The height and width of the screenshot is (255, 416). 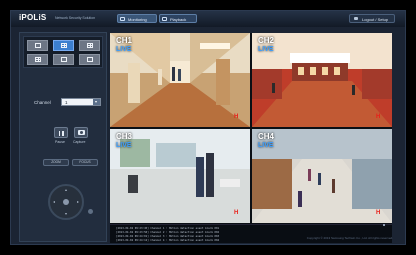 What do you see at coordinates (56, 162) in the screenshot?
I see `zoom-button: ZOOM` at bounding box center [56, 162].